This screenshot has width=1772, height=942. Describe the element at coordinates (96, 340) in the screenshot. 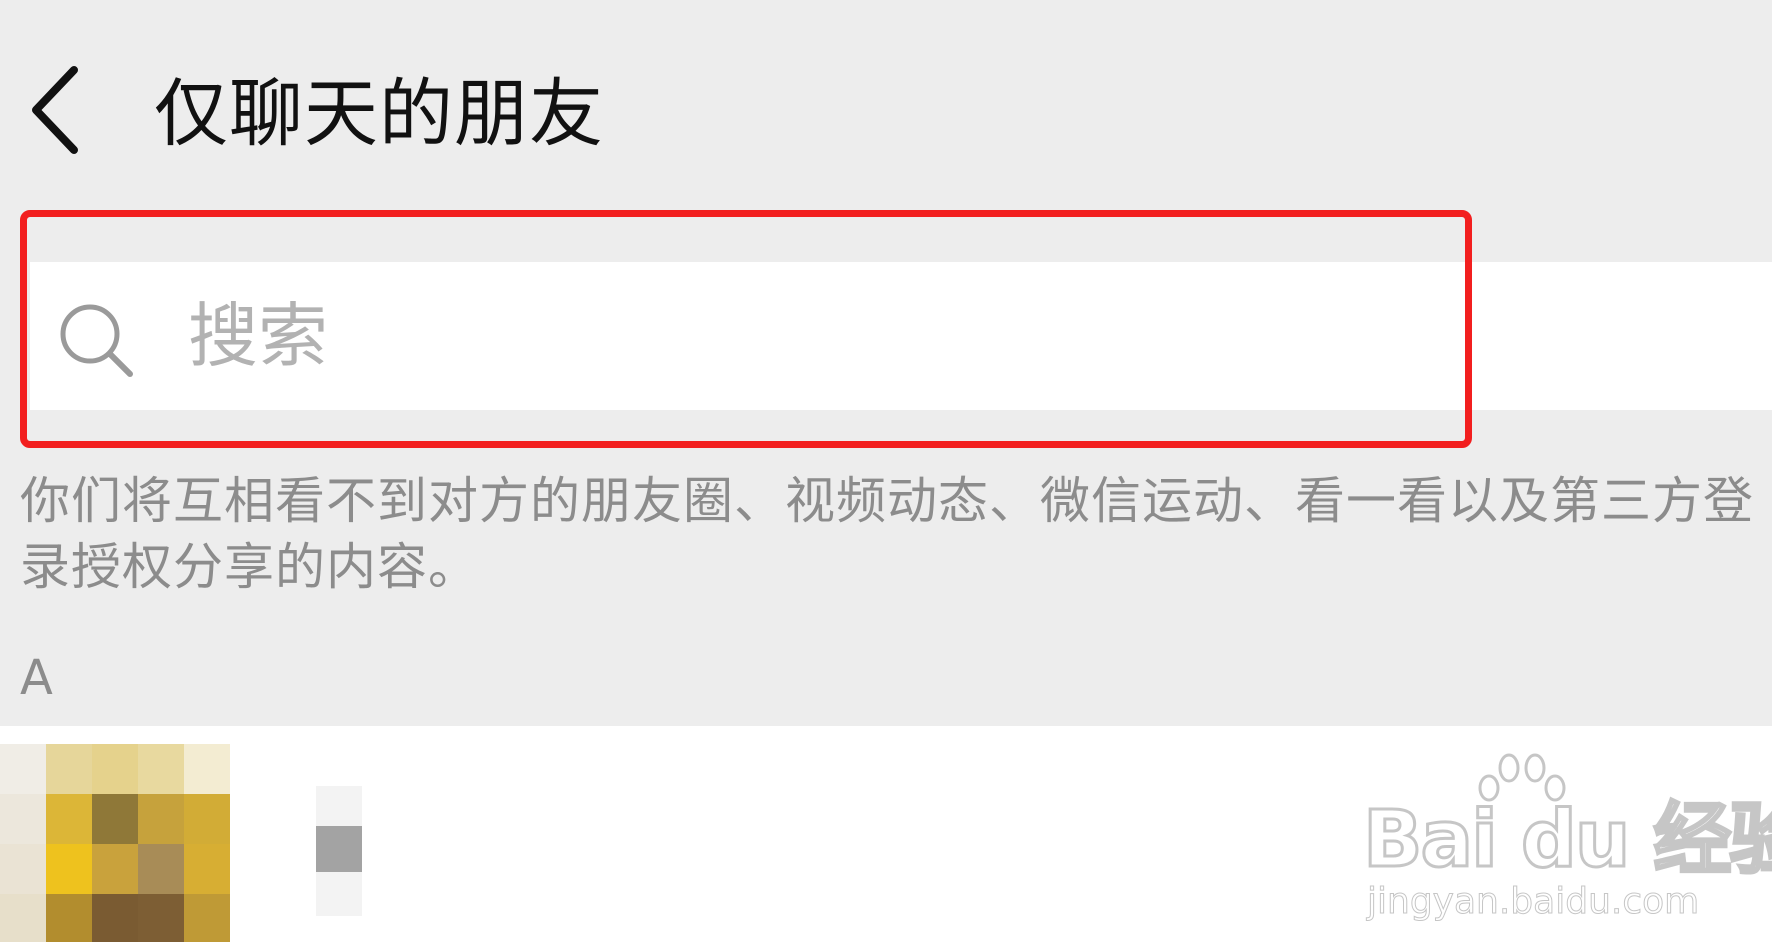

I see `search-icon` at that location.